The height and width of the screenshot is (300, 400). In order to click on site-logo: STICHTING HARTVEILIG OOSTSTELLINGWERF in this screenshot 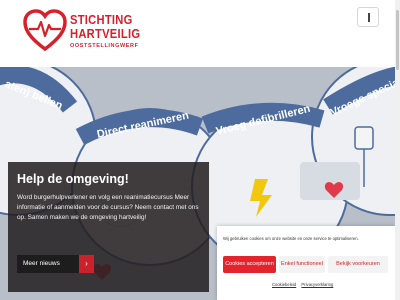, I will do `click(132, 33)`.